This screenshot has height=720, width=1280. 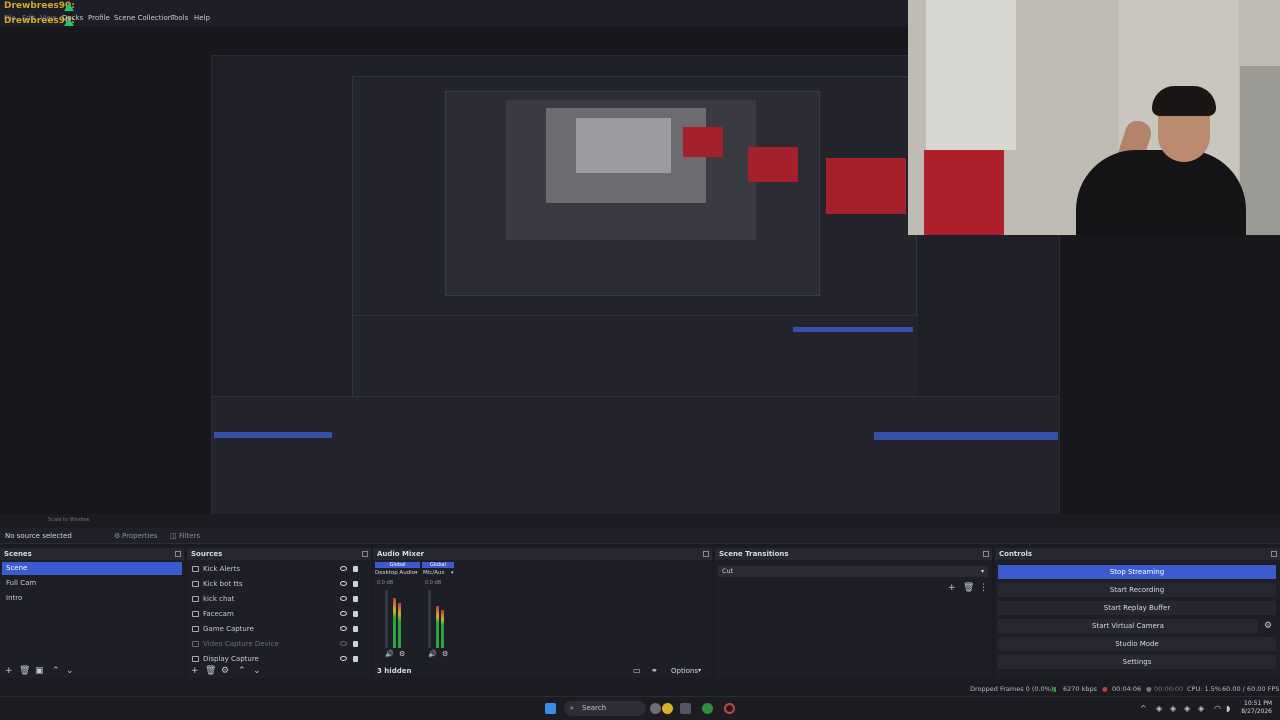 What do you see at coordinates (1137, 572) in the screenshot?
I see `stop-streaming-button: Stop Streaming` at bounding box center [1137, 572].